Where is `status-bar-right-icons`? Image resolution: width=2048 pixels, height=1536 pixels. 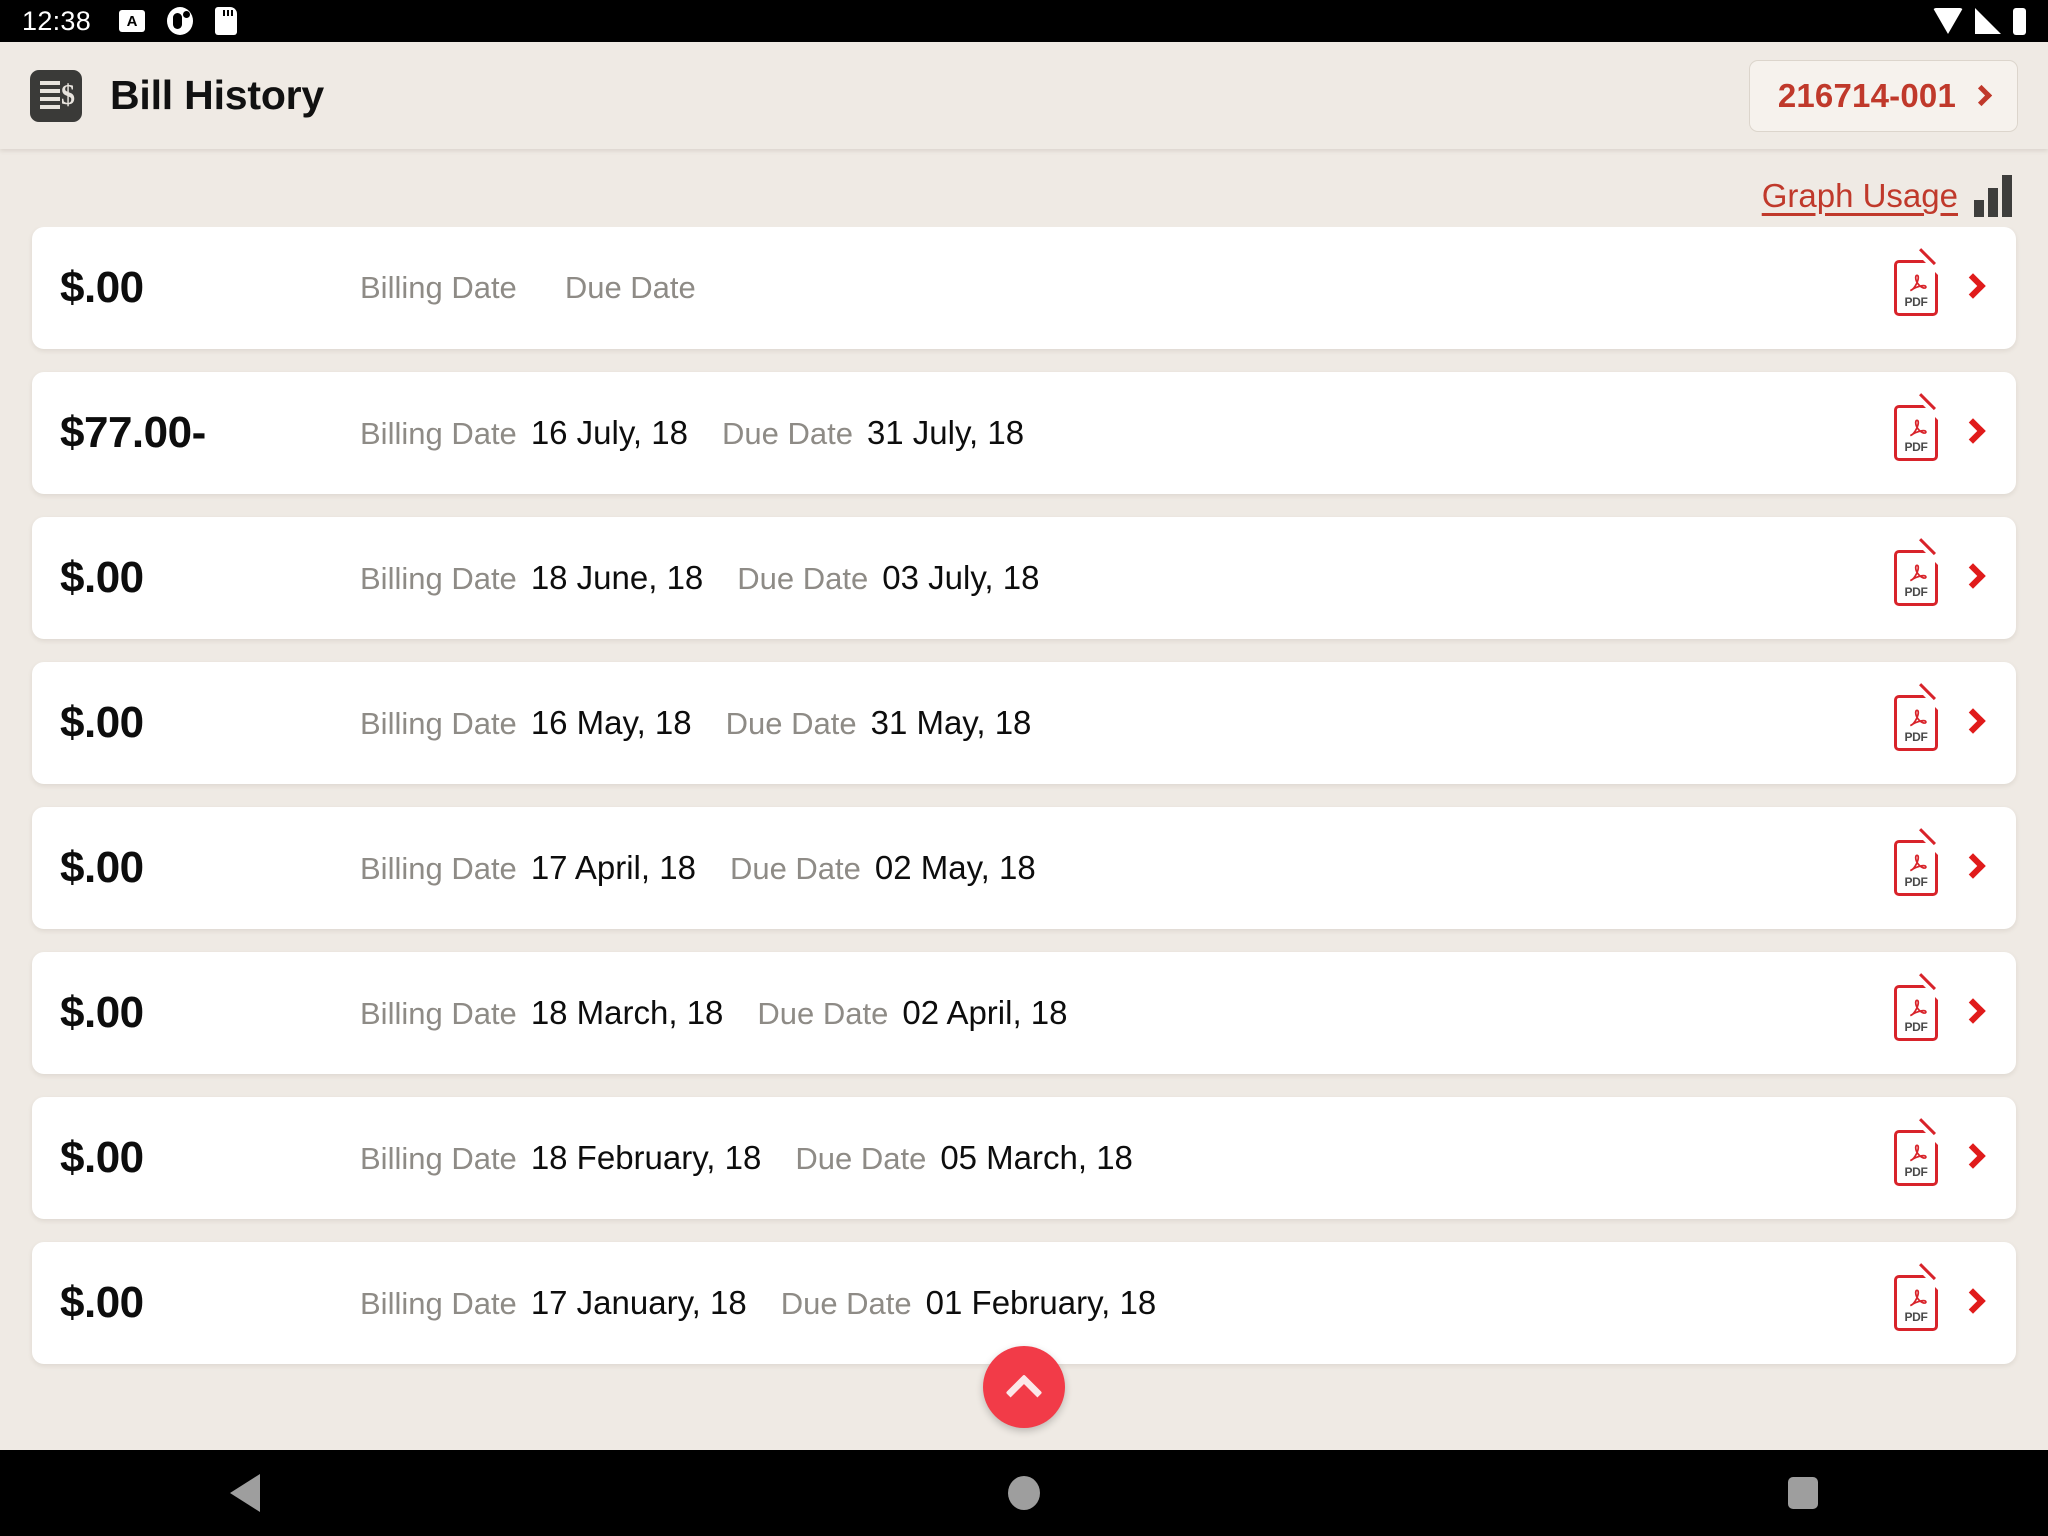
status-bar-right-icons is located at coordinates (1979, 21).